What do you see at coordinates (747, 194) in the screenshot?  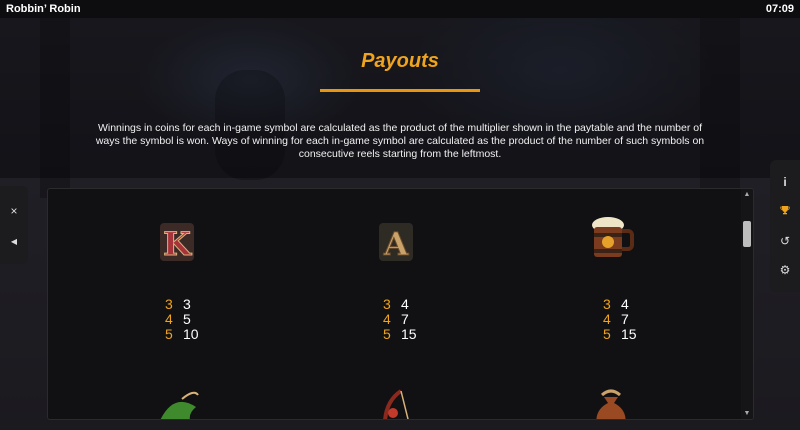 I see `scroll-up-icon: ▲` at bounding box center [747, 194].